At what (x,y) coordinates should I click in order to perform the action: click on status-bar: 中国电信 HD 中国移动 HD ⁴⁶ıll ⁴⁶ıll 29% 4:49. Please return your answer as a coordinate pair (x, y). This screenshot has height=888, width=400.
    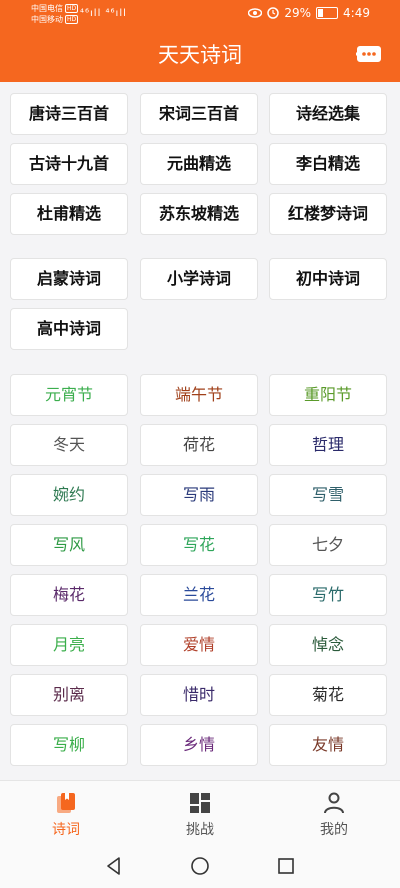
    Looking at the image, I should click on (200, 14).